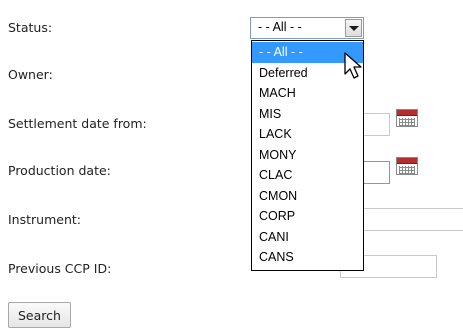  Describe the element at coordinates (30, 27) in the screenshot. I see `status-label: Status:` at that location.